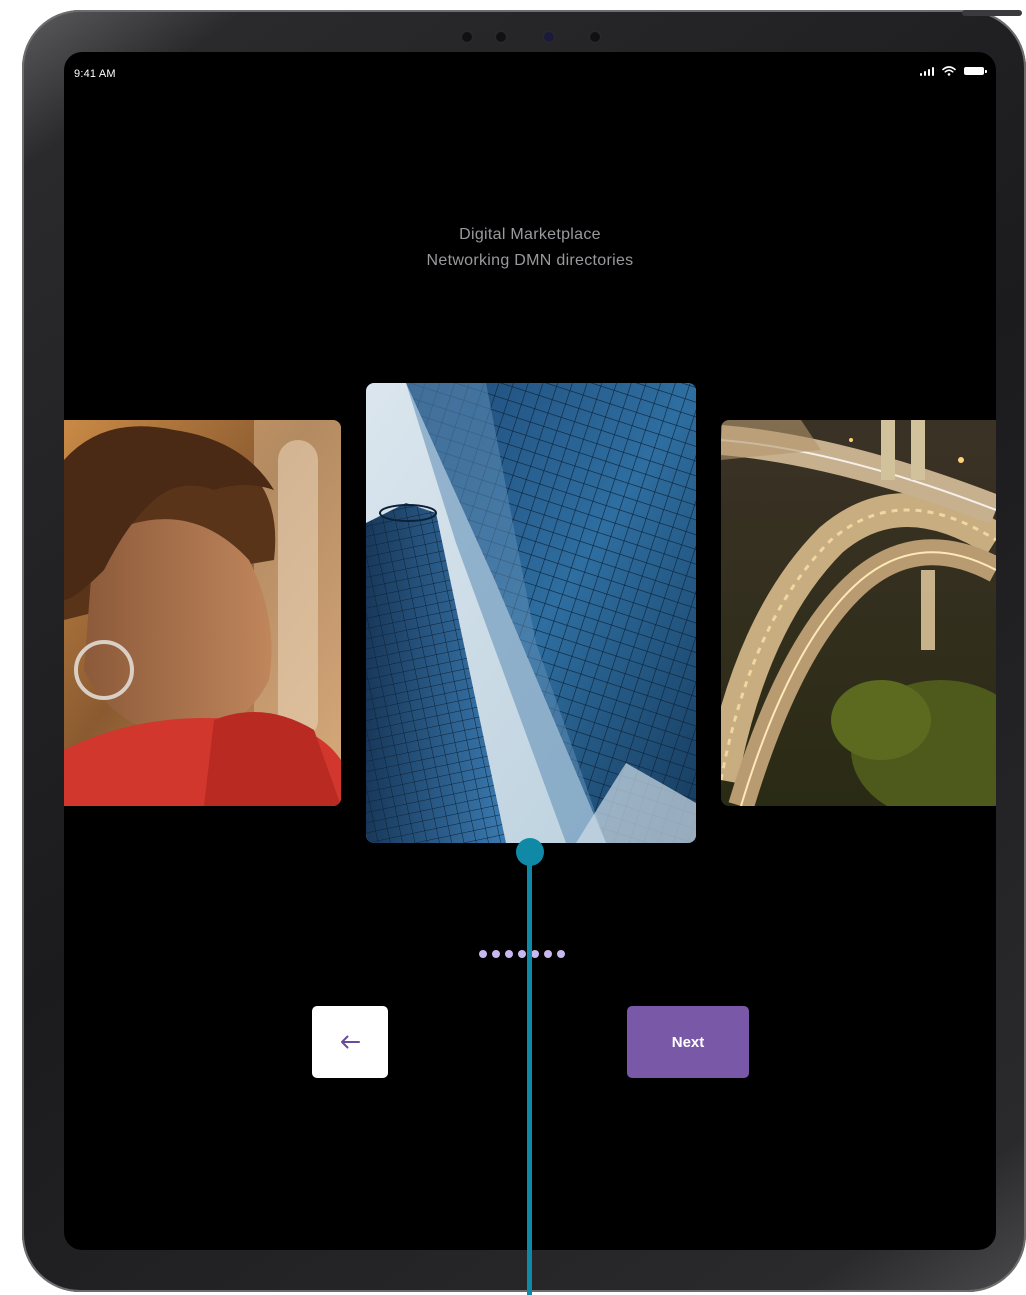 This screenshot has width=1026, height=1295. I want to click on next-button: Next, so click(688, 1042).